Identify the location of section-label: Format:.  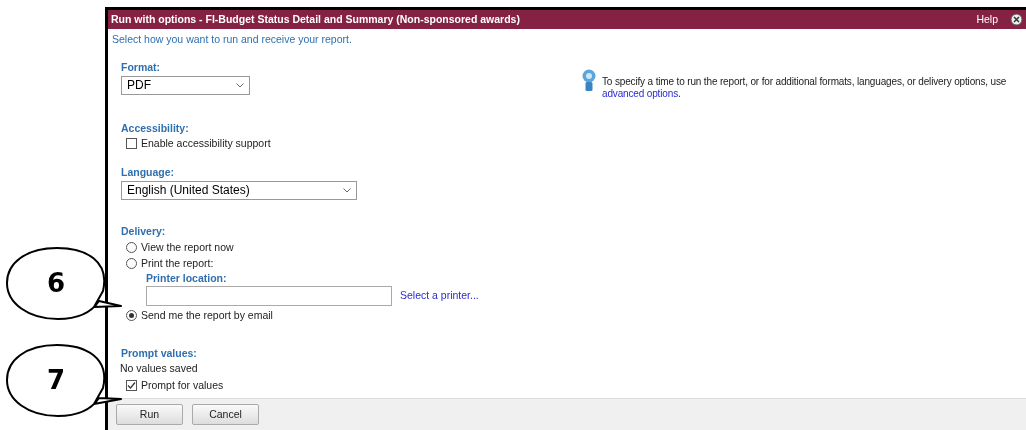
(141, 67).